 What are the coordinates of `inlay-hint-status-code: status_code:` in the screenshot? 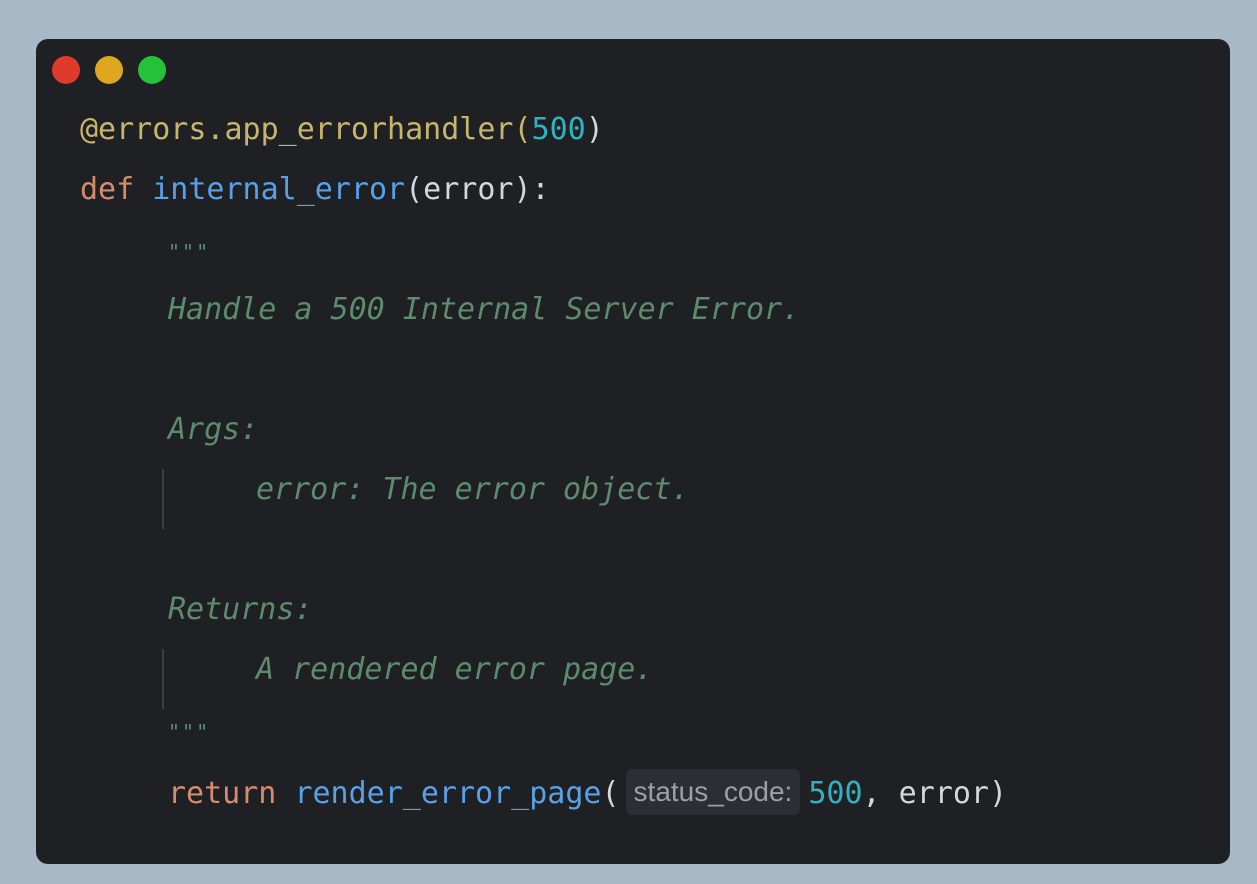 It's located at (713, 792).